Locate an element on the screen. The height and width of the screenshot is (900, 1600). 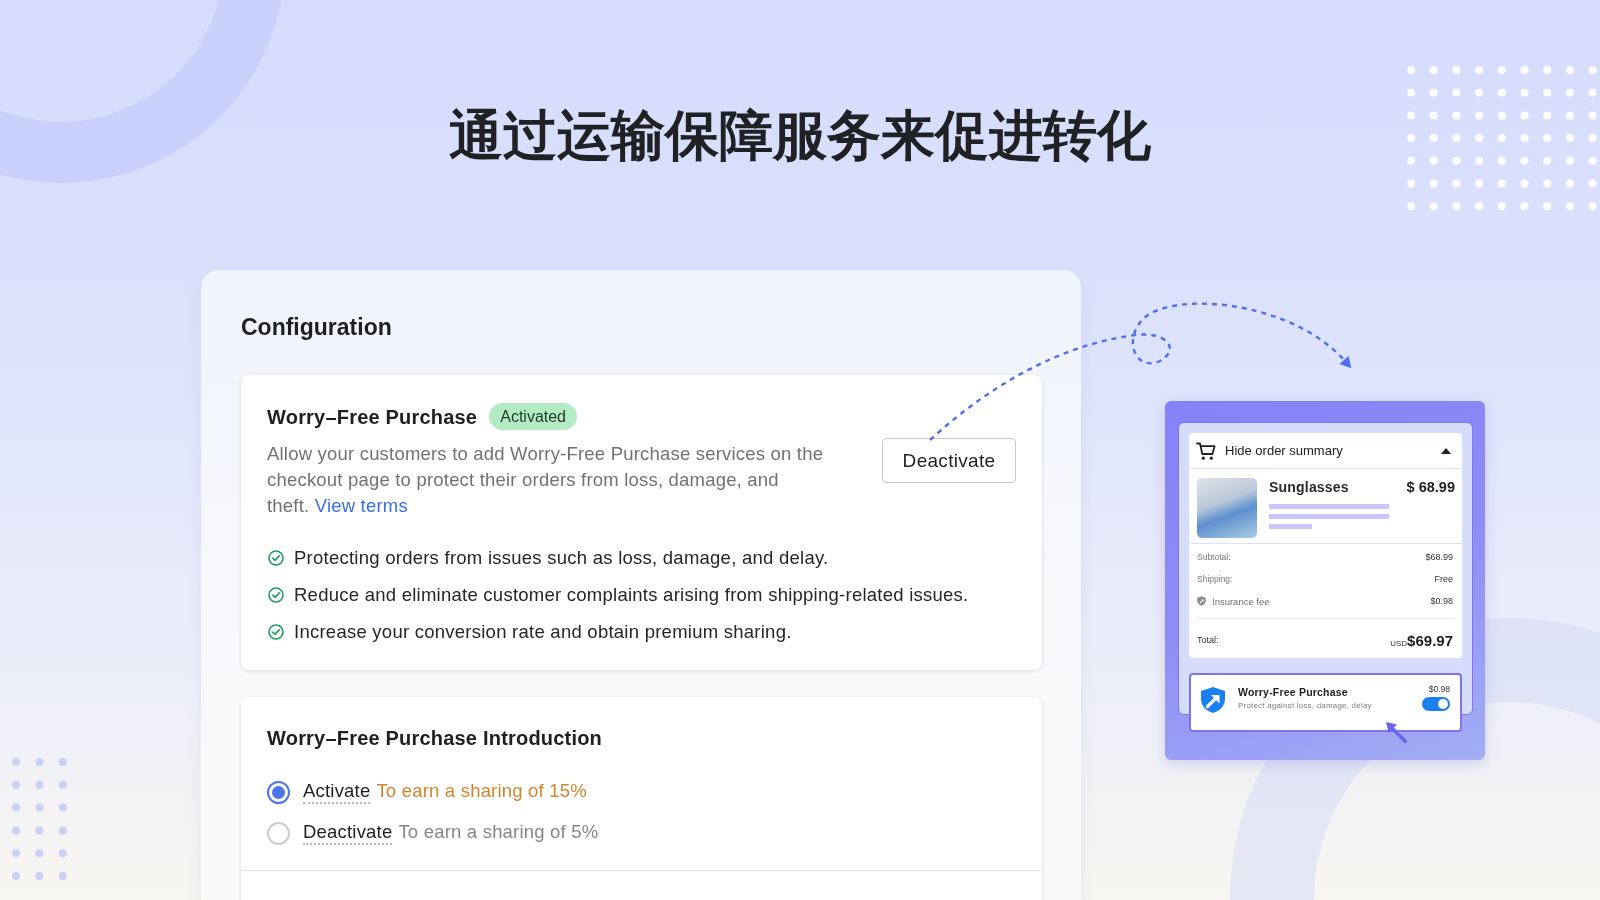
option-note: To earn a sharing of 5% is located at coordinates (498, 832).